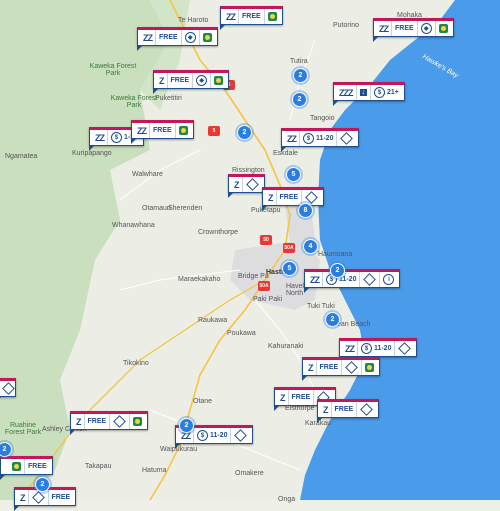  Describe the element at coordinates (199, 279) in the screenshot. I see `place-label: Maraekakaho` at that location.